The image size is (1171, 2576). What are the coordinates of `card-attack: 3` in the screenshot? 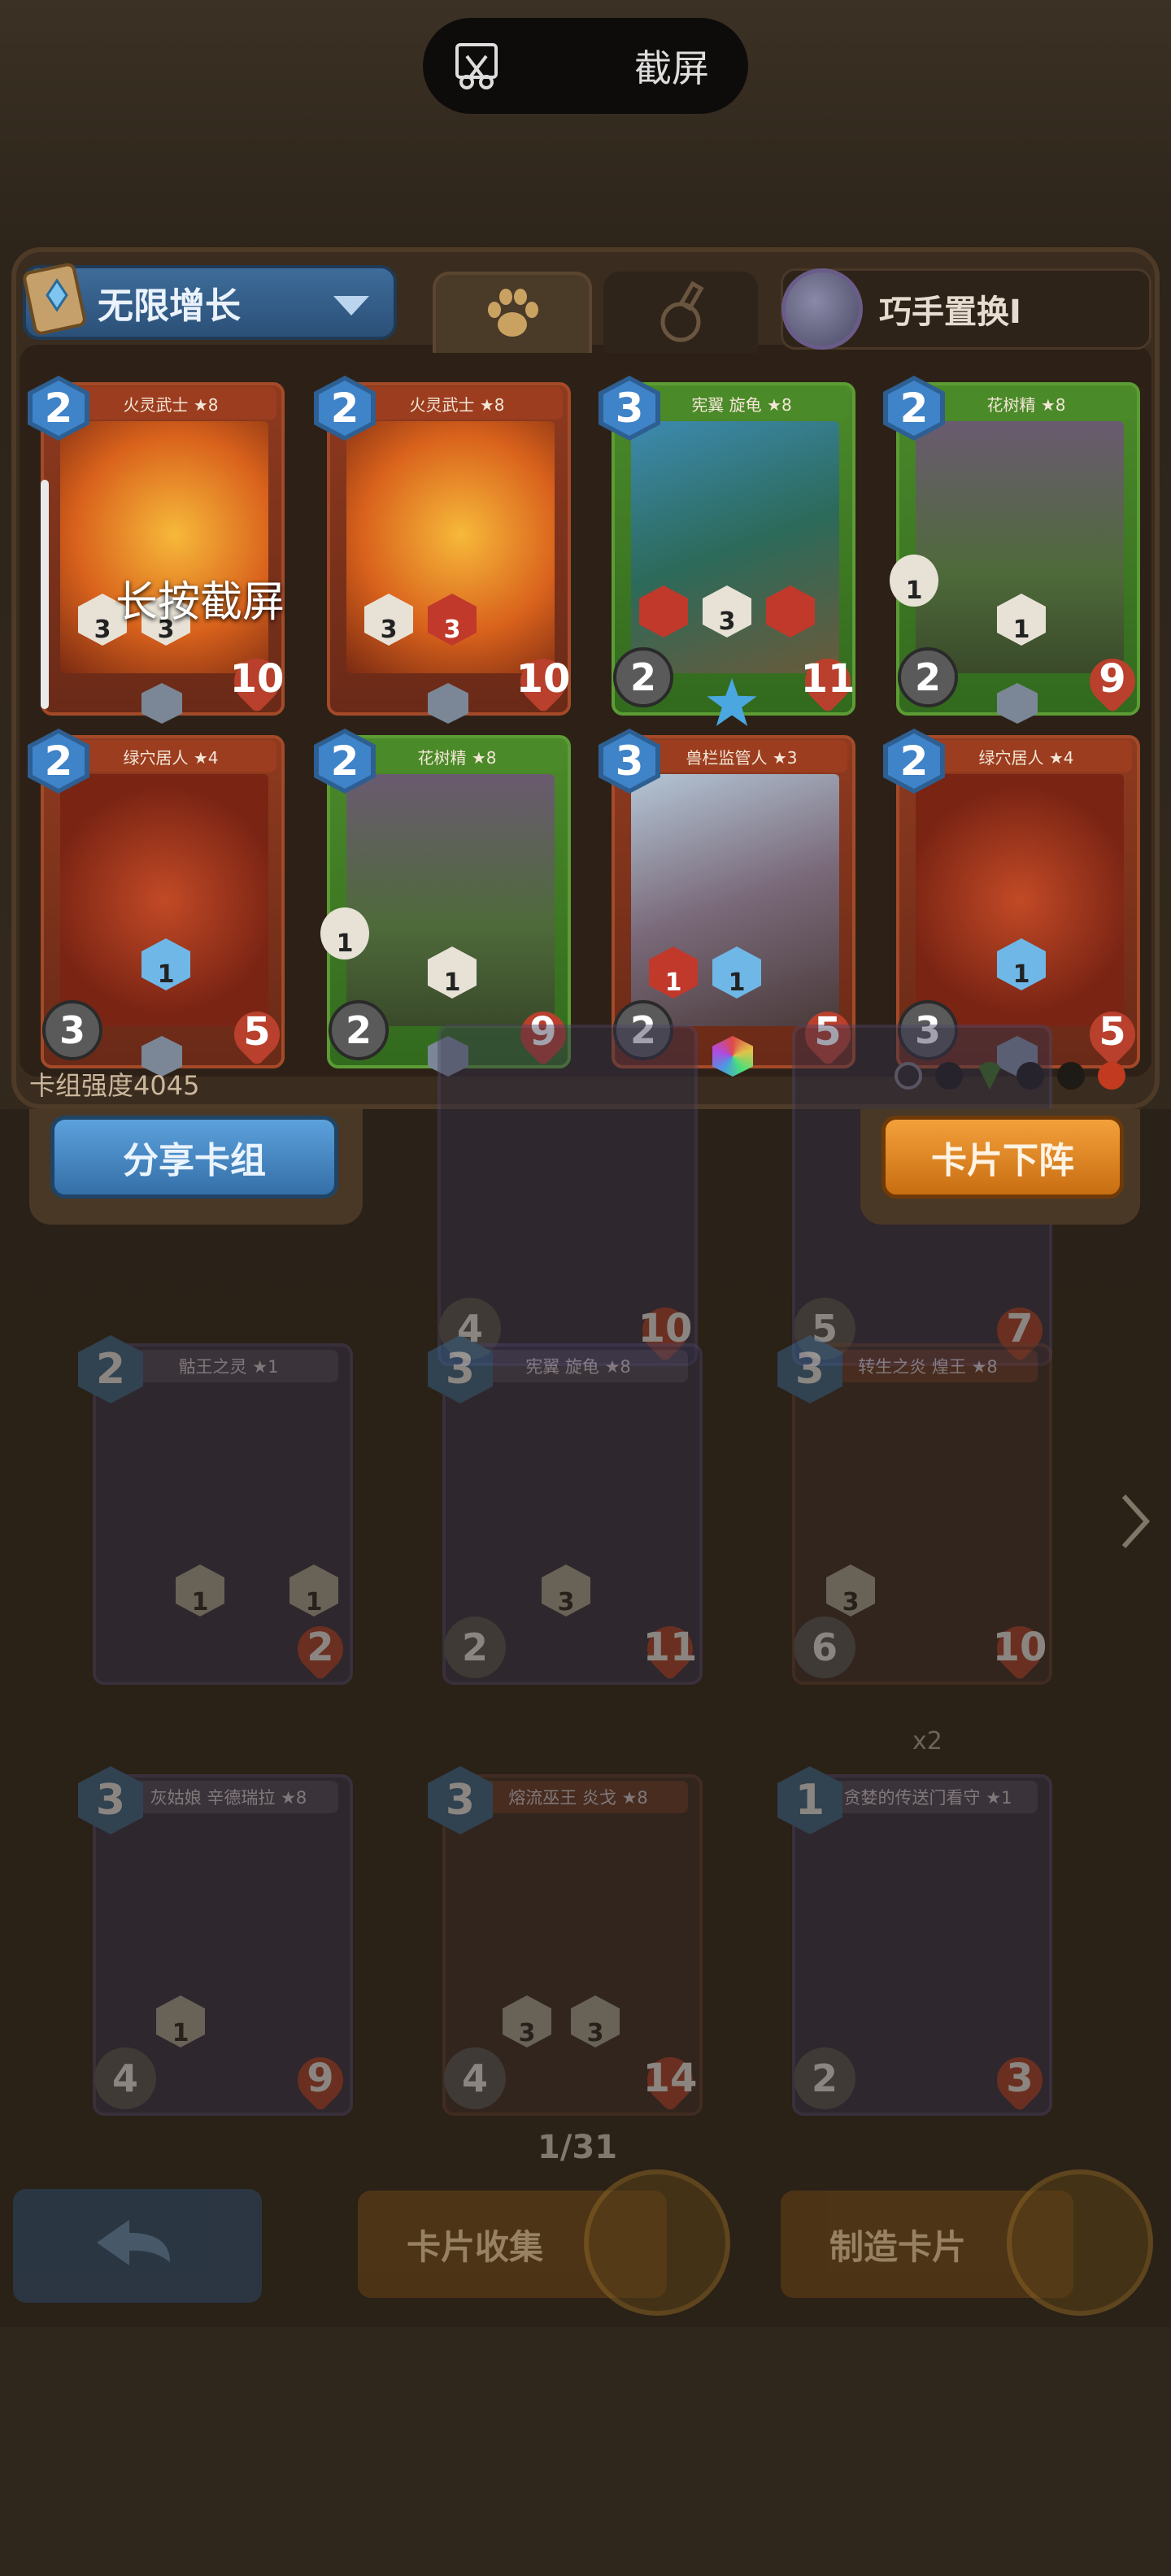 It's located at (72, 1030).